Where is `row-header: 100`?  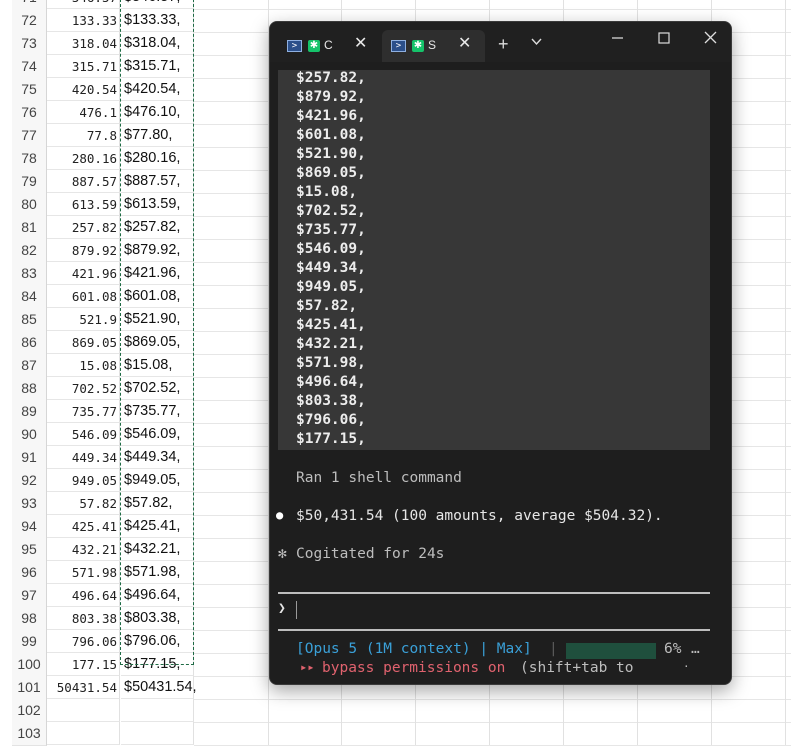 row-header: 100 is located at coordinates (29, 665).